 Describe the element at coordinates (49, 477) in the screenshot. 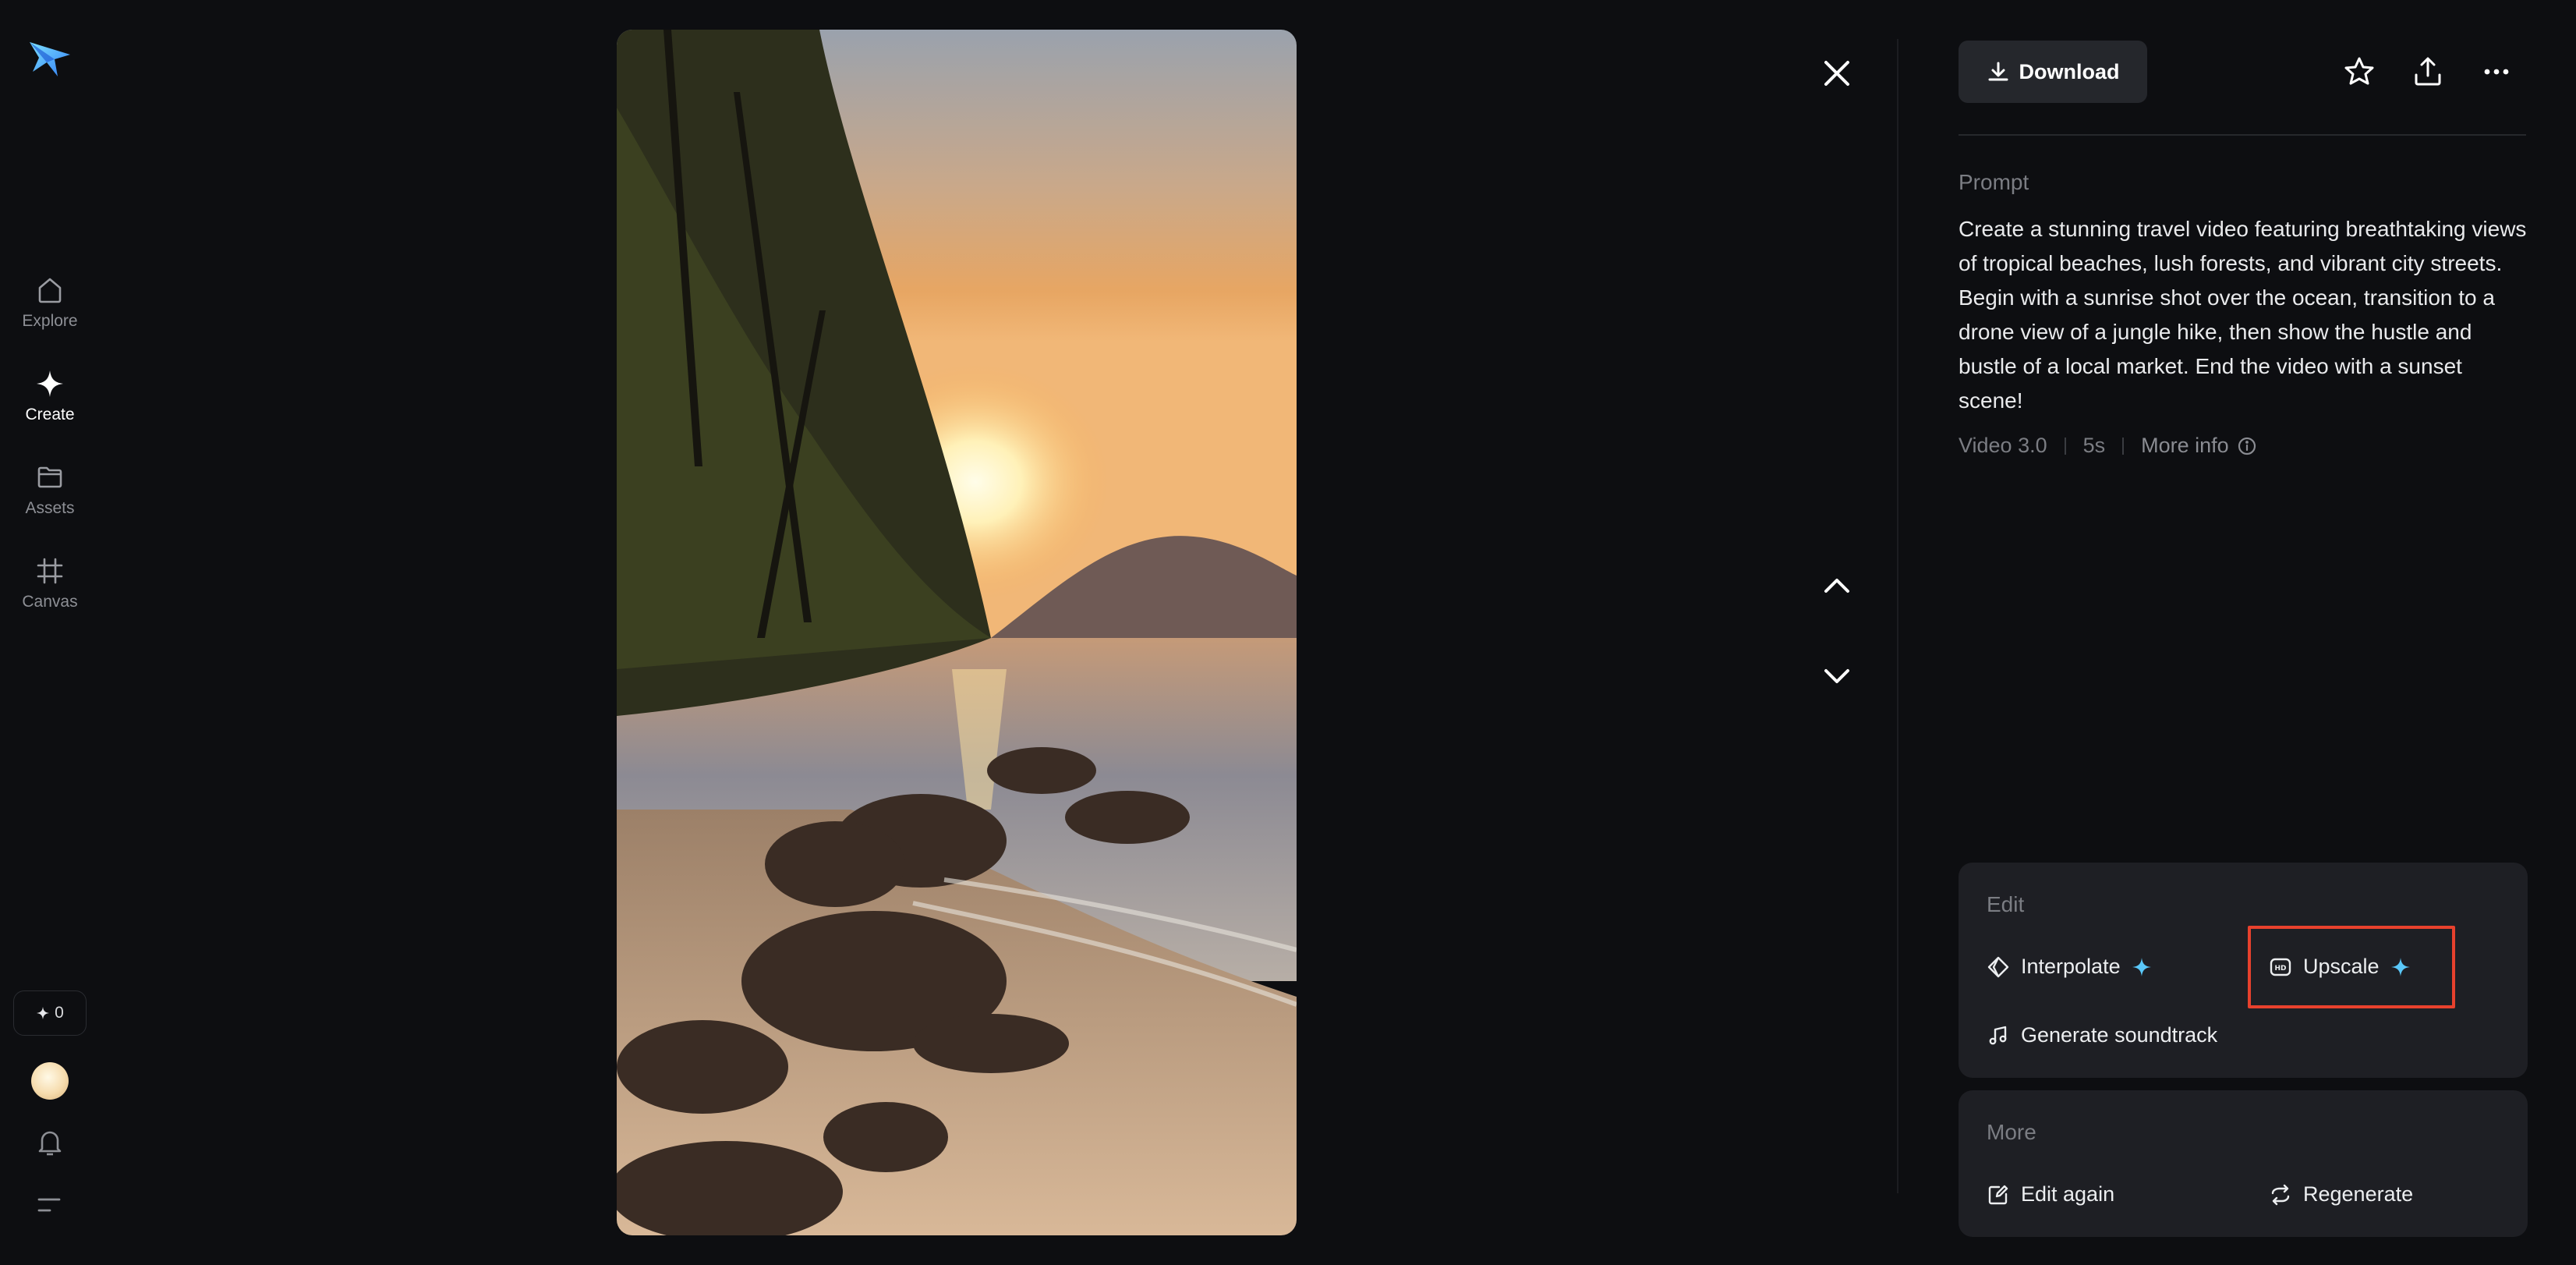

I see `folder-icon` at that location.